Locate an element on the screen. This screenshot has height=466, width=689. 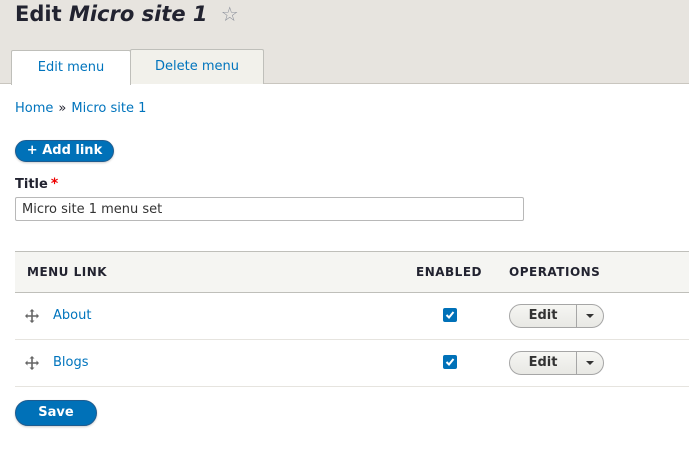
tab-bar: Edit menu Delete menu is located at coordinates (137, 67).